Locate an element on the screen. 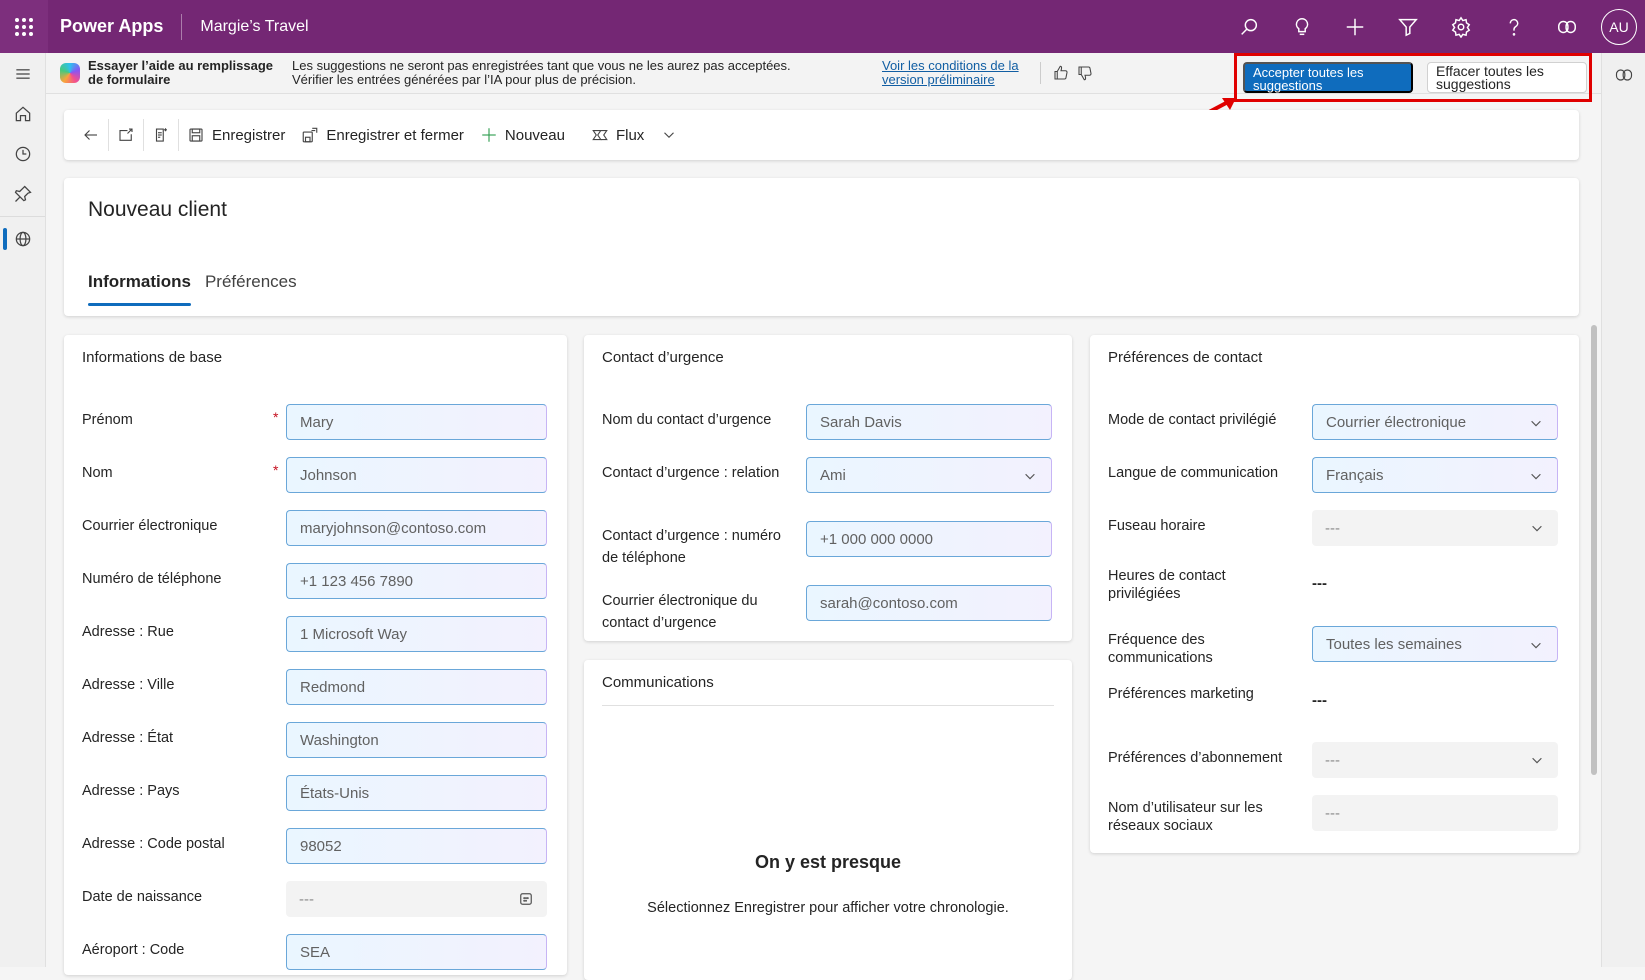 This screenshot has height=980, width=1645. clear-all-suggestions-button: Effacer toutes les suggestions is located at coordinates (1507, 77).